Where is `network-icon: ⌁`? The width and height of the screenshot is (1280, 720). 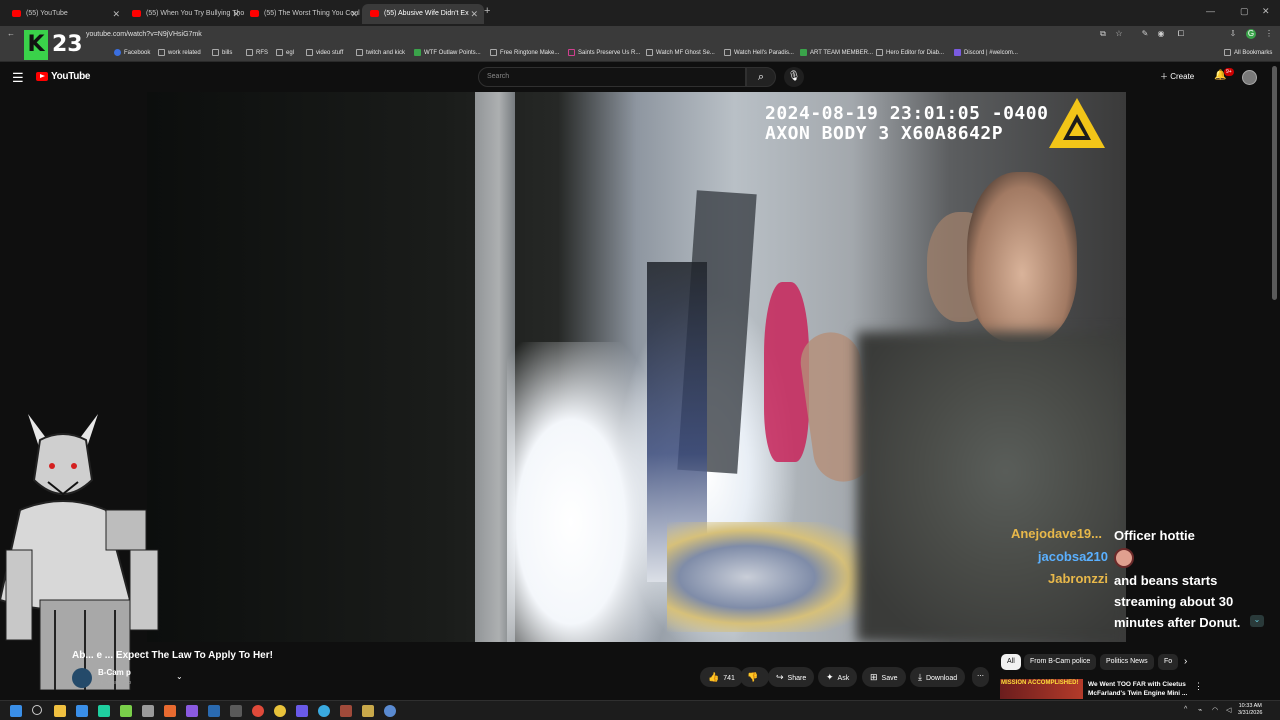
network-icon: ⌁ is located at coordinates (1200, 710).